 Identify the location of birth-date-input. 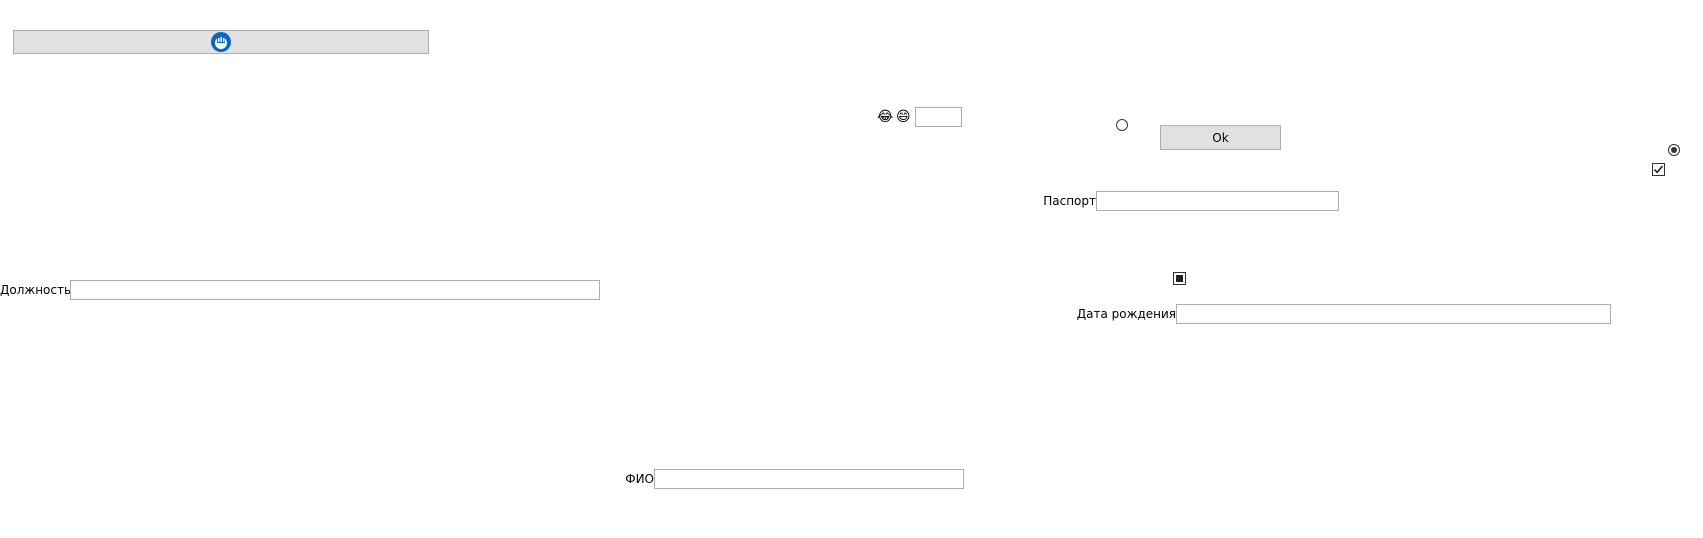
(1393, 314).